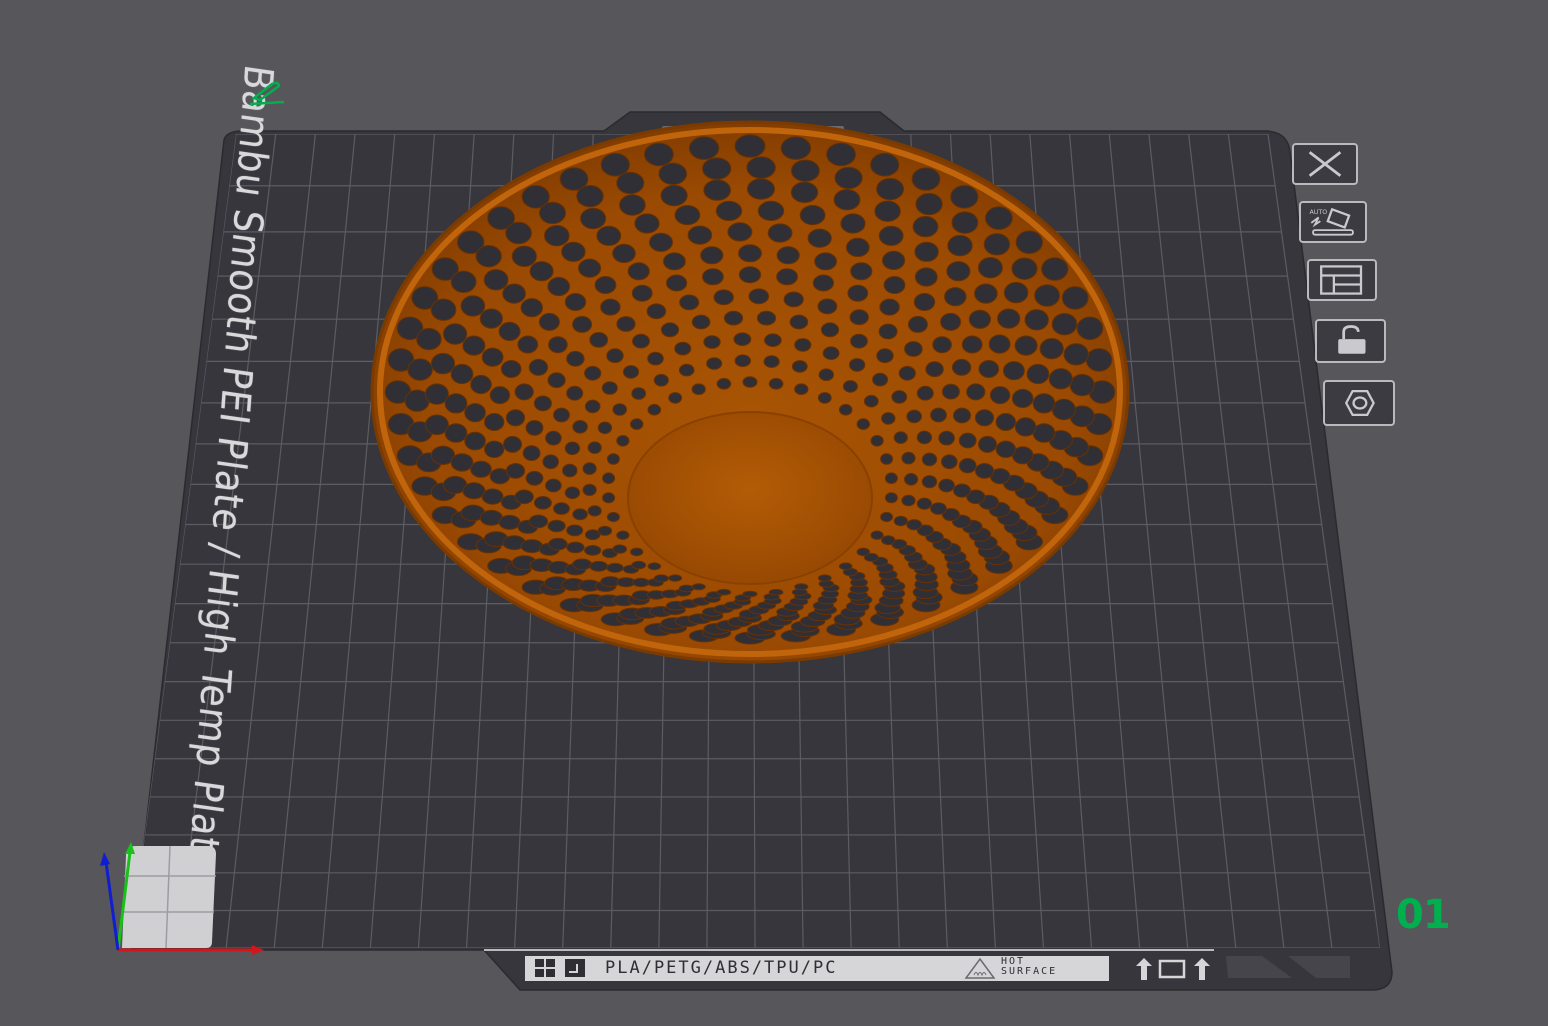  What do you see at coordinates (1173, 969) in the screenshot?
I see `plate-orientation-icon` at bounding box center [1173, 969].